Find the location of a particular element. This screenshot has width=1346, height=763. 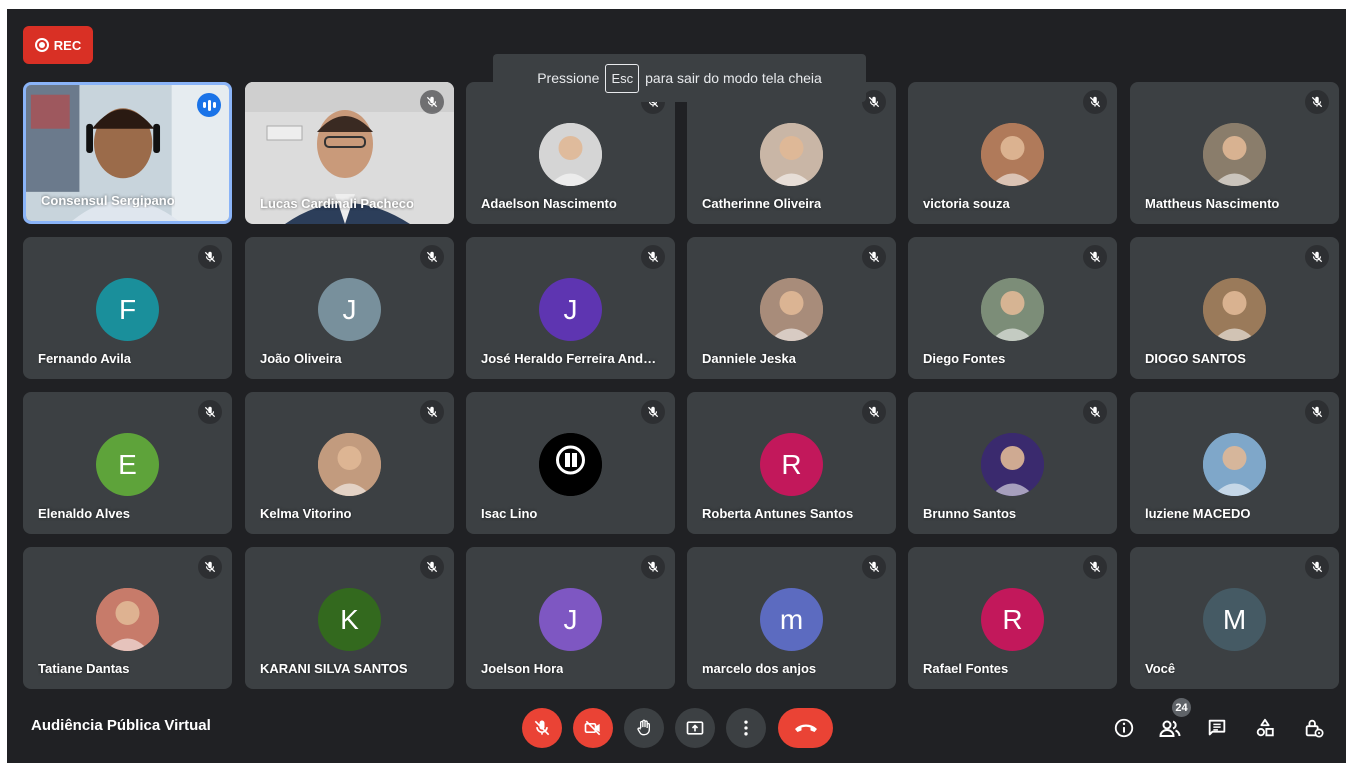

host-controls-button is located at coordinates (1314, 728).